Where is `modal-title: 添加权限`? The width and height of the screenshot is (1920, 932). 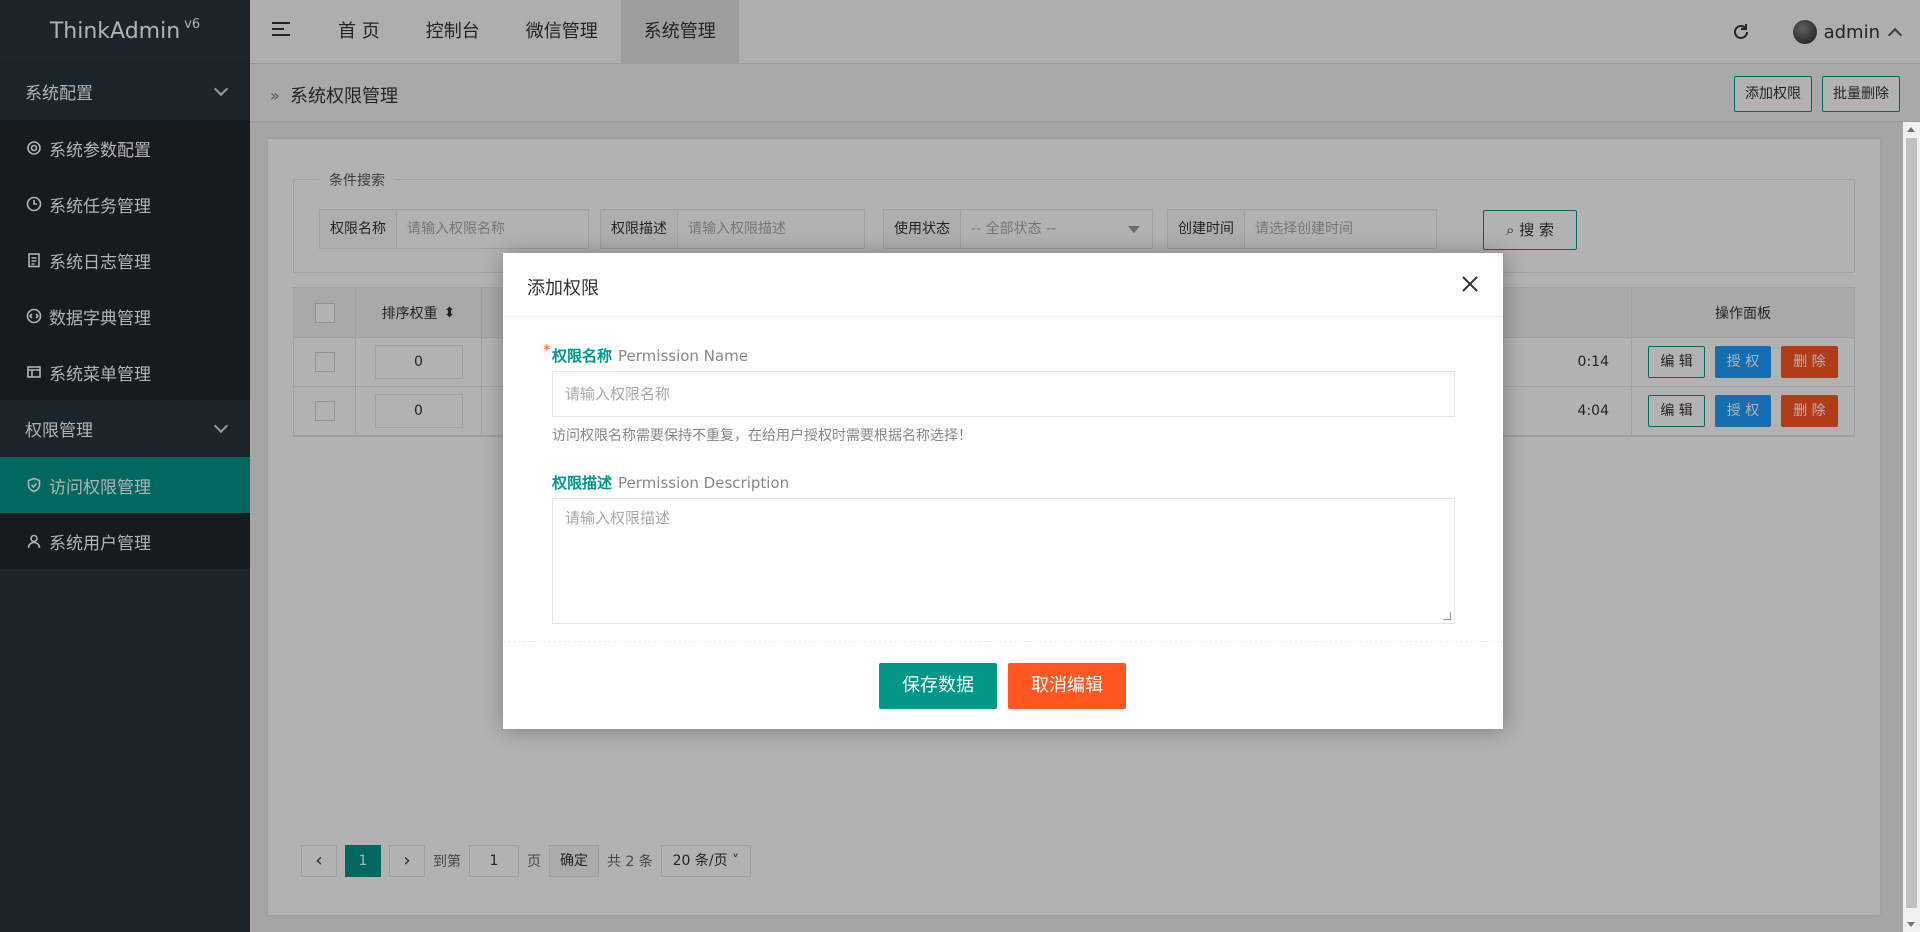
modal-title: 添加权限 is located at coordinates (563, 288).